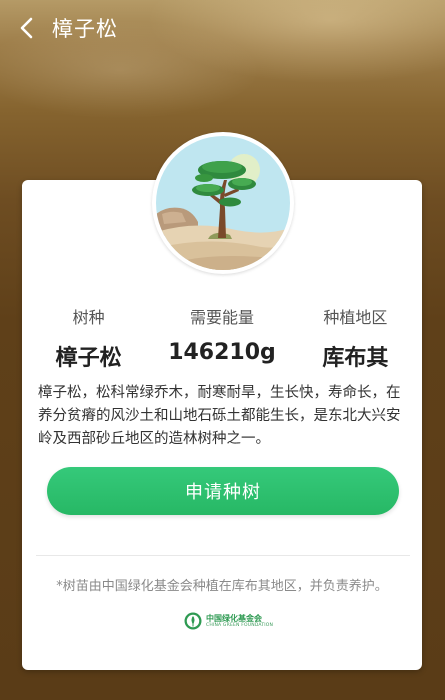  What do you see at coordinates (88, 339) in the screenshot?
I see `stat-species: 树种 樟子松` at bounding box center [88, 339].